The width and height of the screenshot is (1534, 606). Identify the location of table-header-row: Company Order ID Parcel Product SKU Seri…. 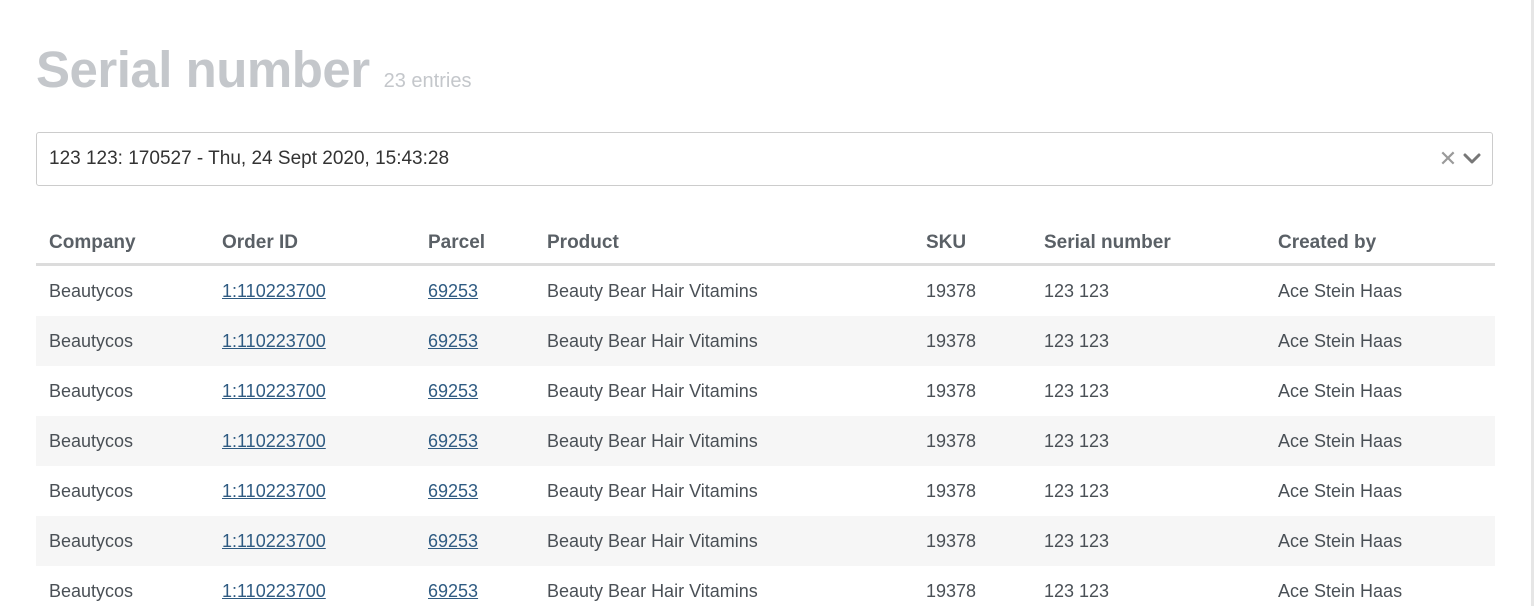
(765, 249).